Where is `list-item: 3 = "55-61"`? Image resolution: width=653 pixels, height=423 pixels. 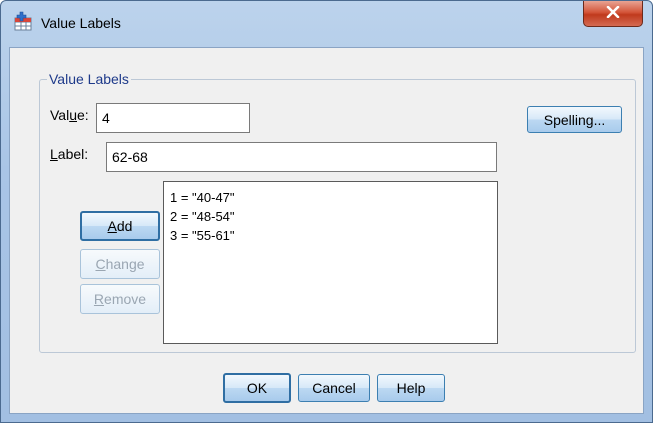 list-item: 3 = "55-61" is located at coordinates (330, 235).